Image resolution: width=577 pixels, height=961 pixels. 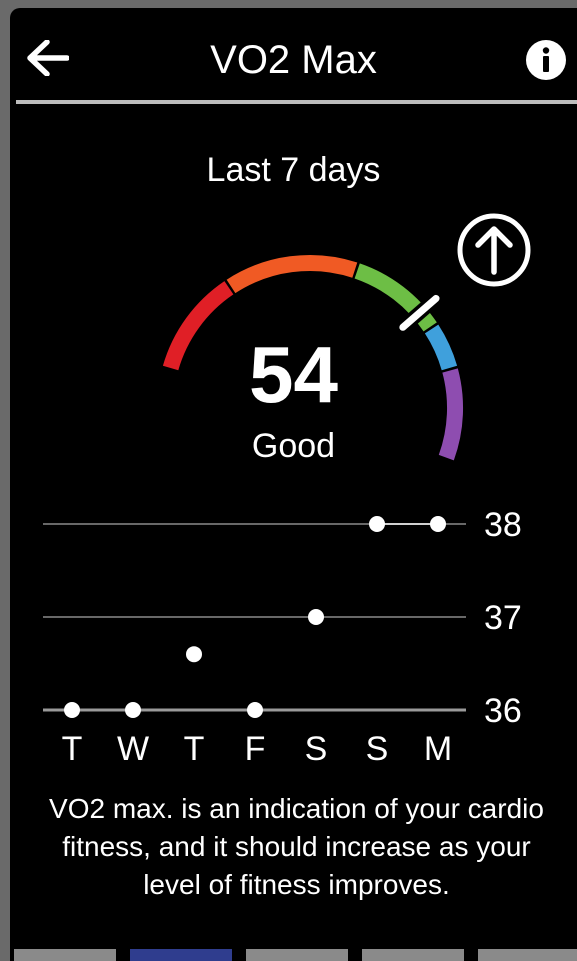 I want to click on trend-up-button, so click(x=494, y=250).